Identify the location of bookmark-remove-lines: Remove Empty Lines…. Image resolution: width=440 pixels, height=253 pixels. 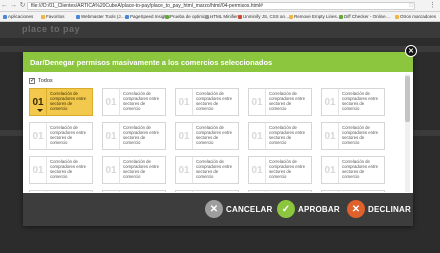
(315, 17).